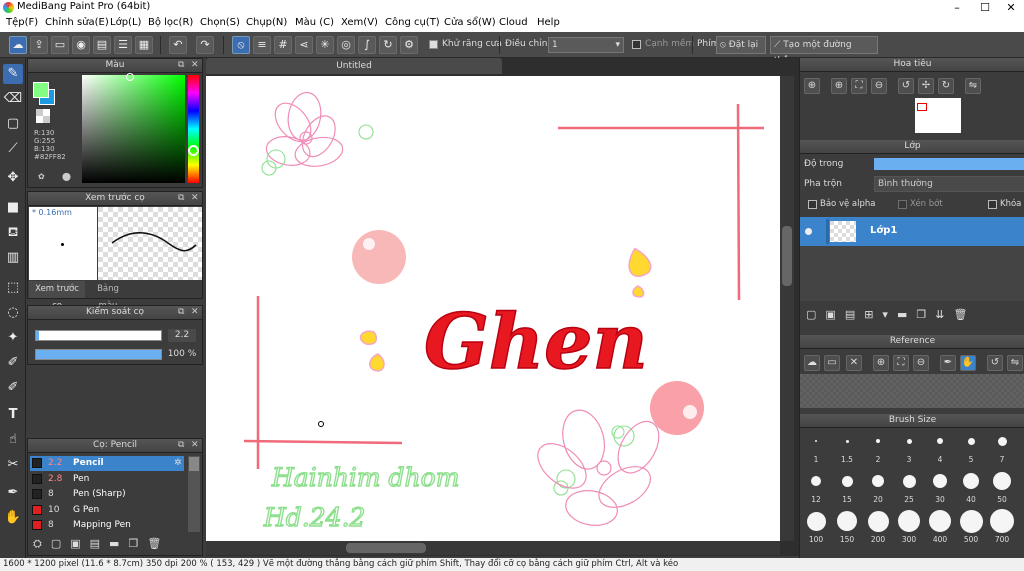  What do you see at coordinates (839, 86) in the screenshot?
I see `zoom-in-2-icon: ⊕` at bounding box center [839, 86].